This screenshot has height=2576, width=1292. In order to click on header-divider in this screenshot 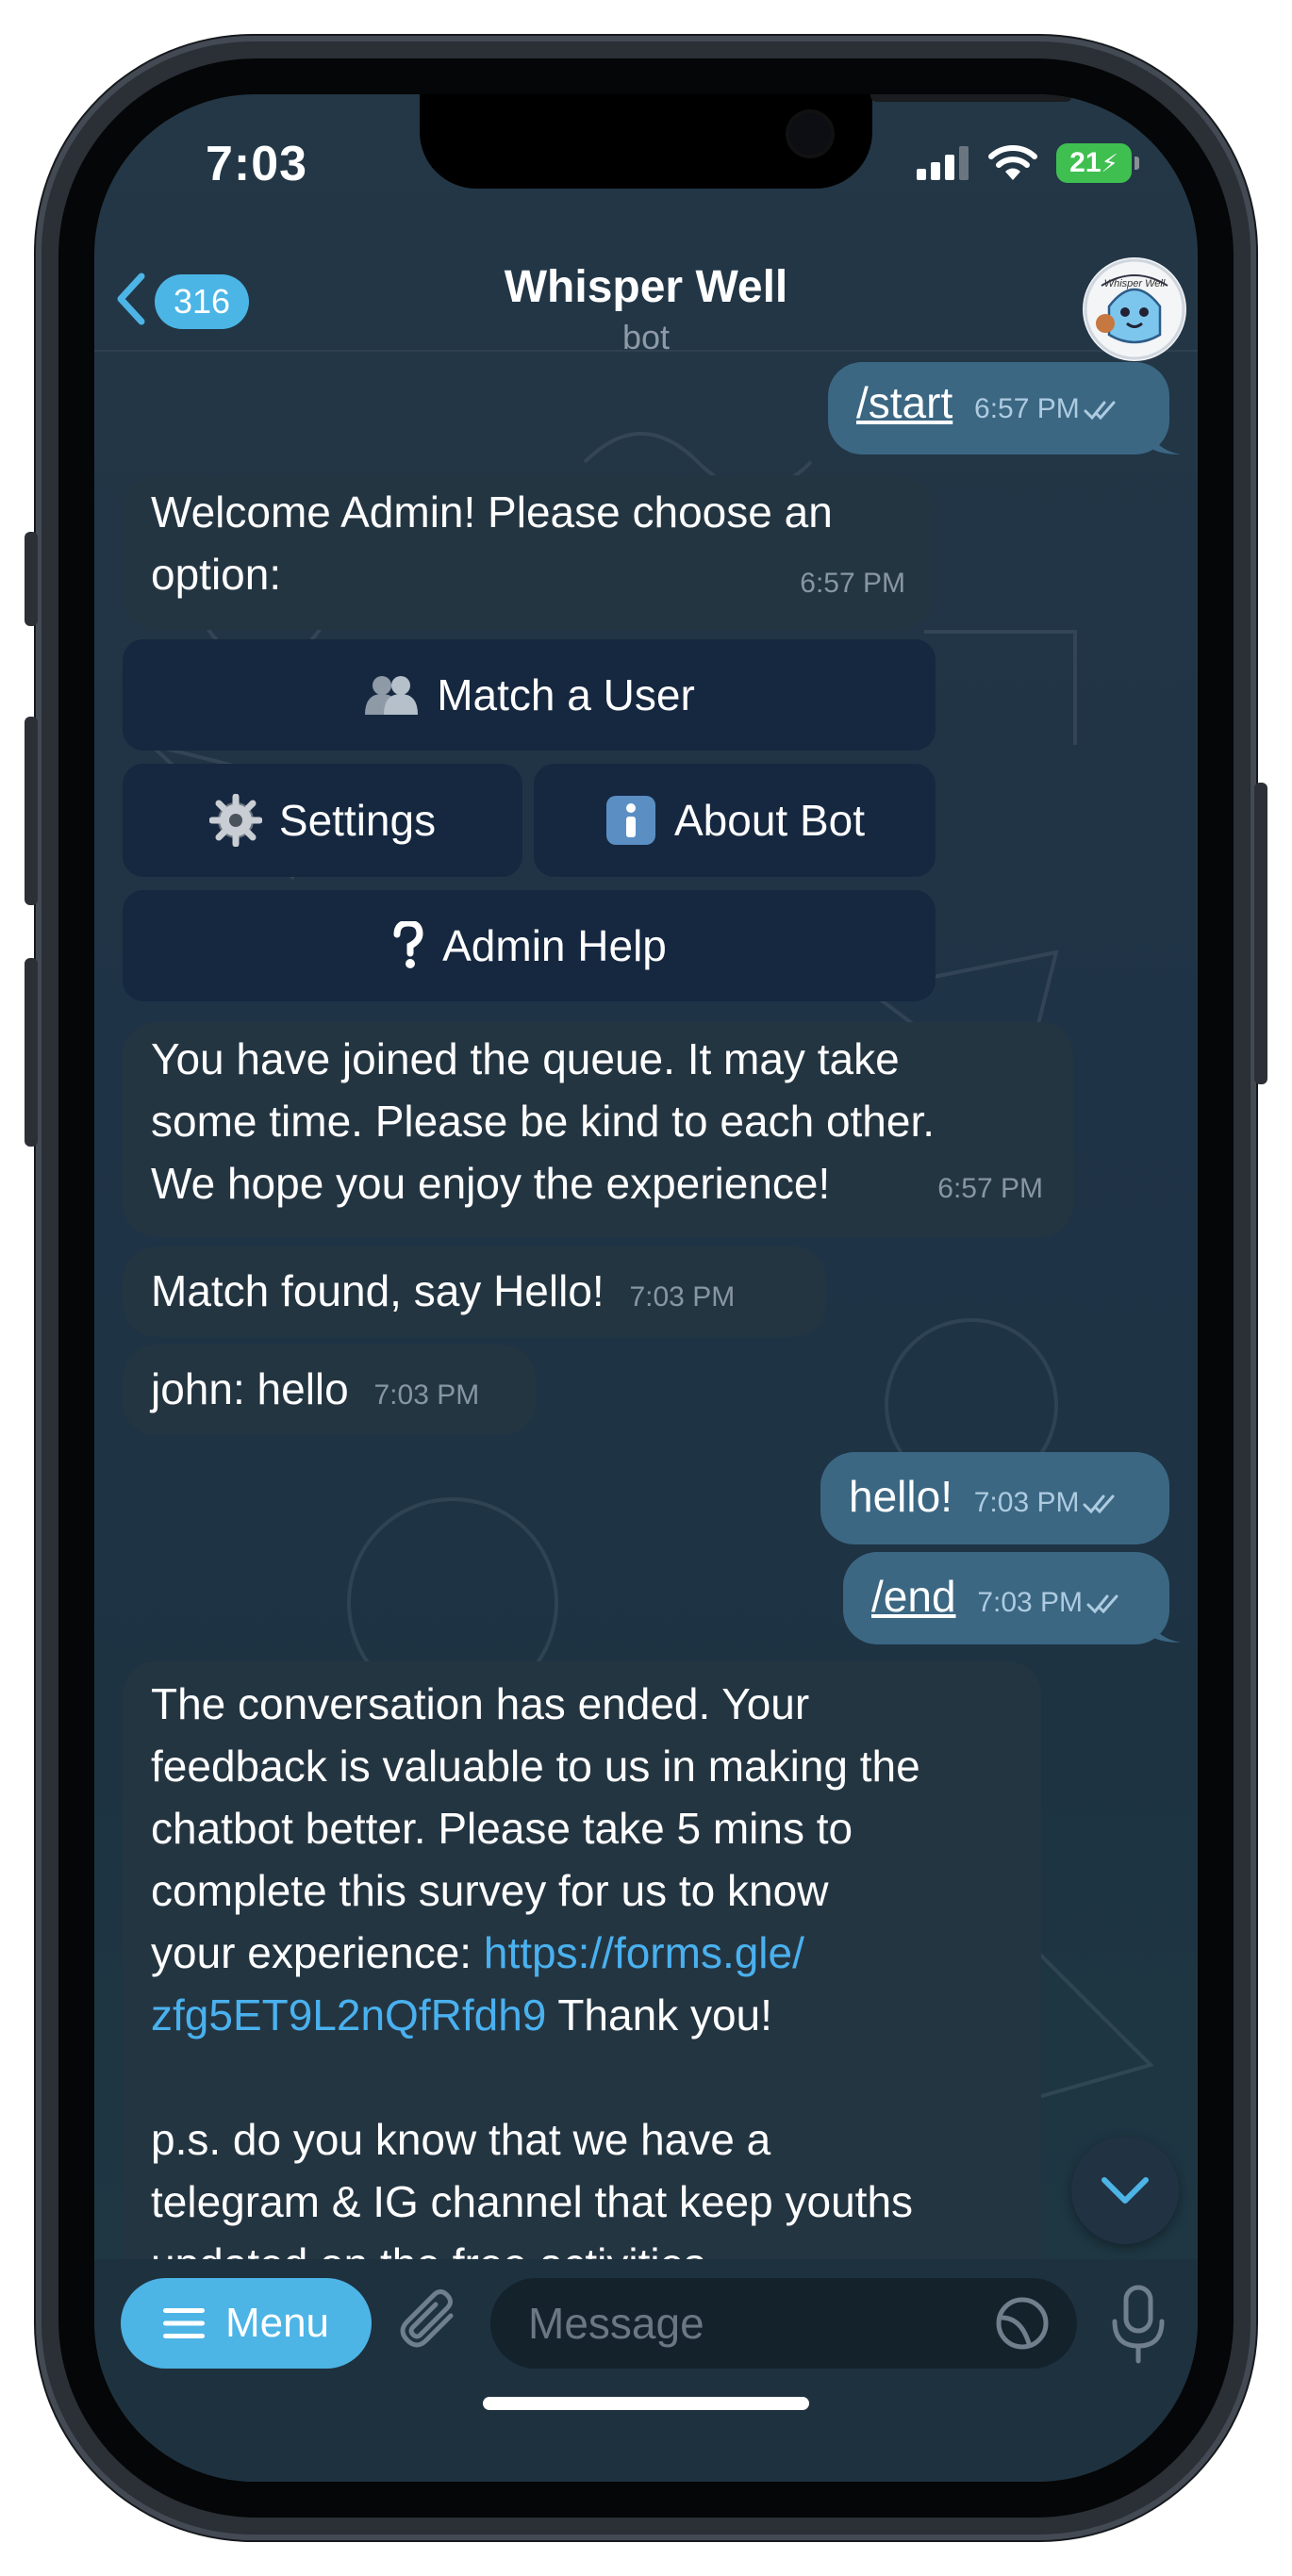, I will do `click(646, 351)`.